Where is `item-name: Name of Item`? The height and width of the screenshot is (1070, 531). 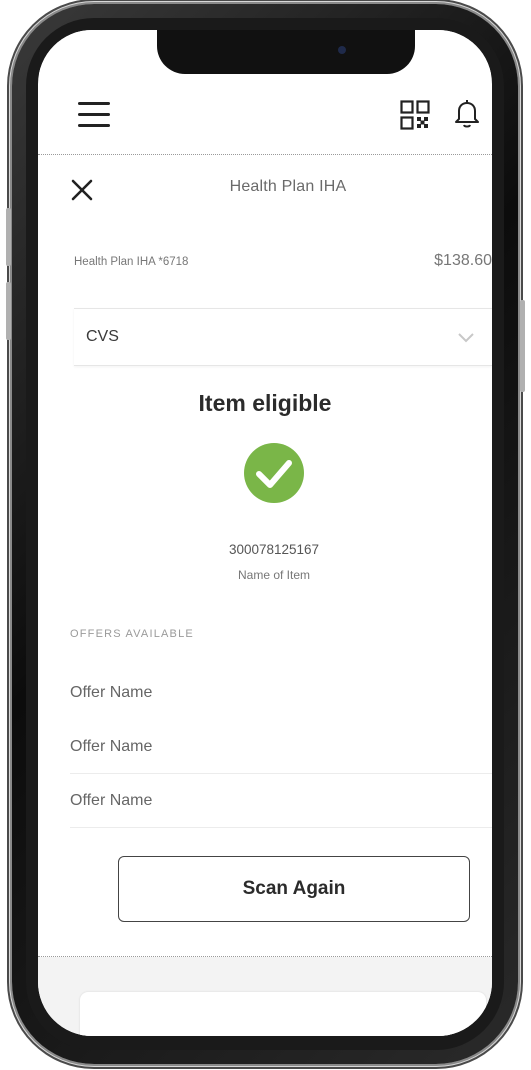
item-name: Name of Item is located at coordinates (274, 575).